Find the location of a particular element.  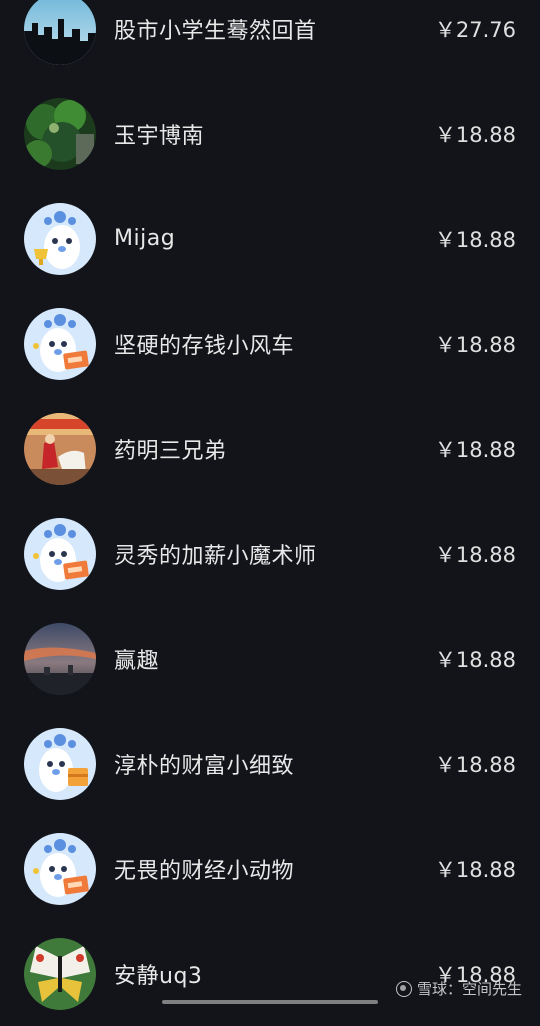

horseman-avatar-icon is located at coordinates (60, 448).